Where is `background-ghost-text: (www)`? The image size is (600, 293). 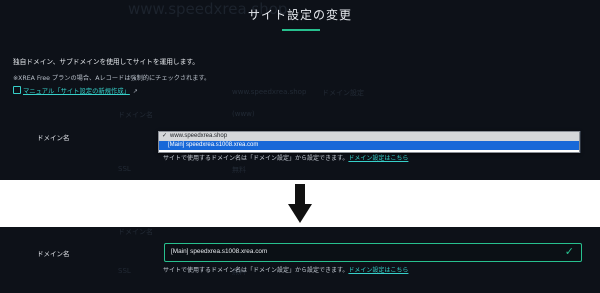
background-ghost-text: (www) is located at coordinates (243, 114).